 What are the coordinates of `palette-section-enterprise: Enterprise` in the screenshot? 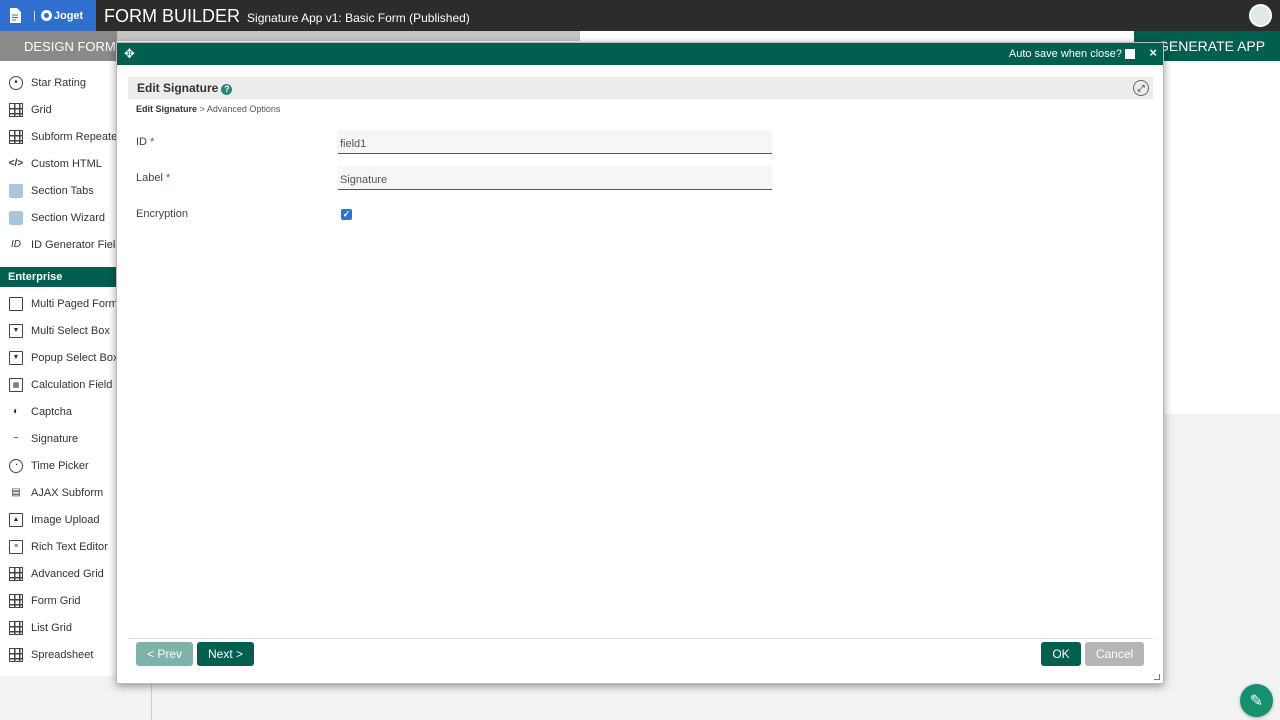 It's located at (58, 277).